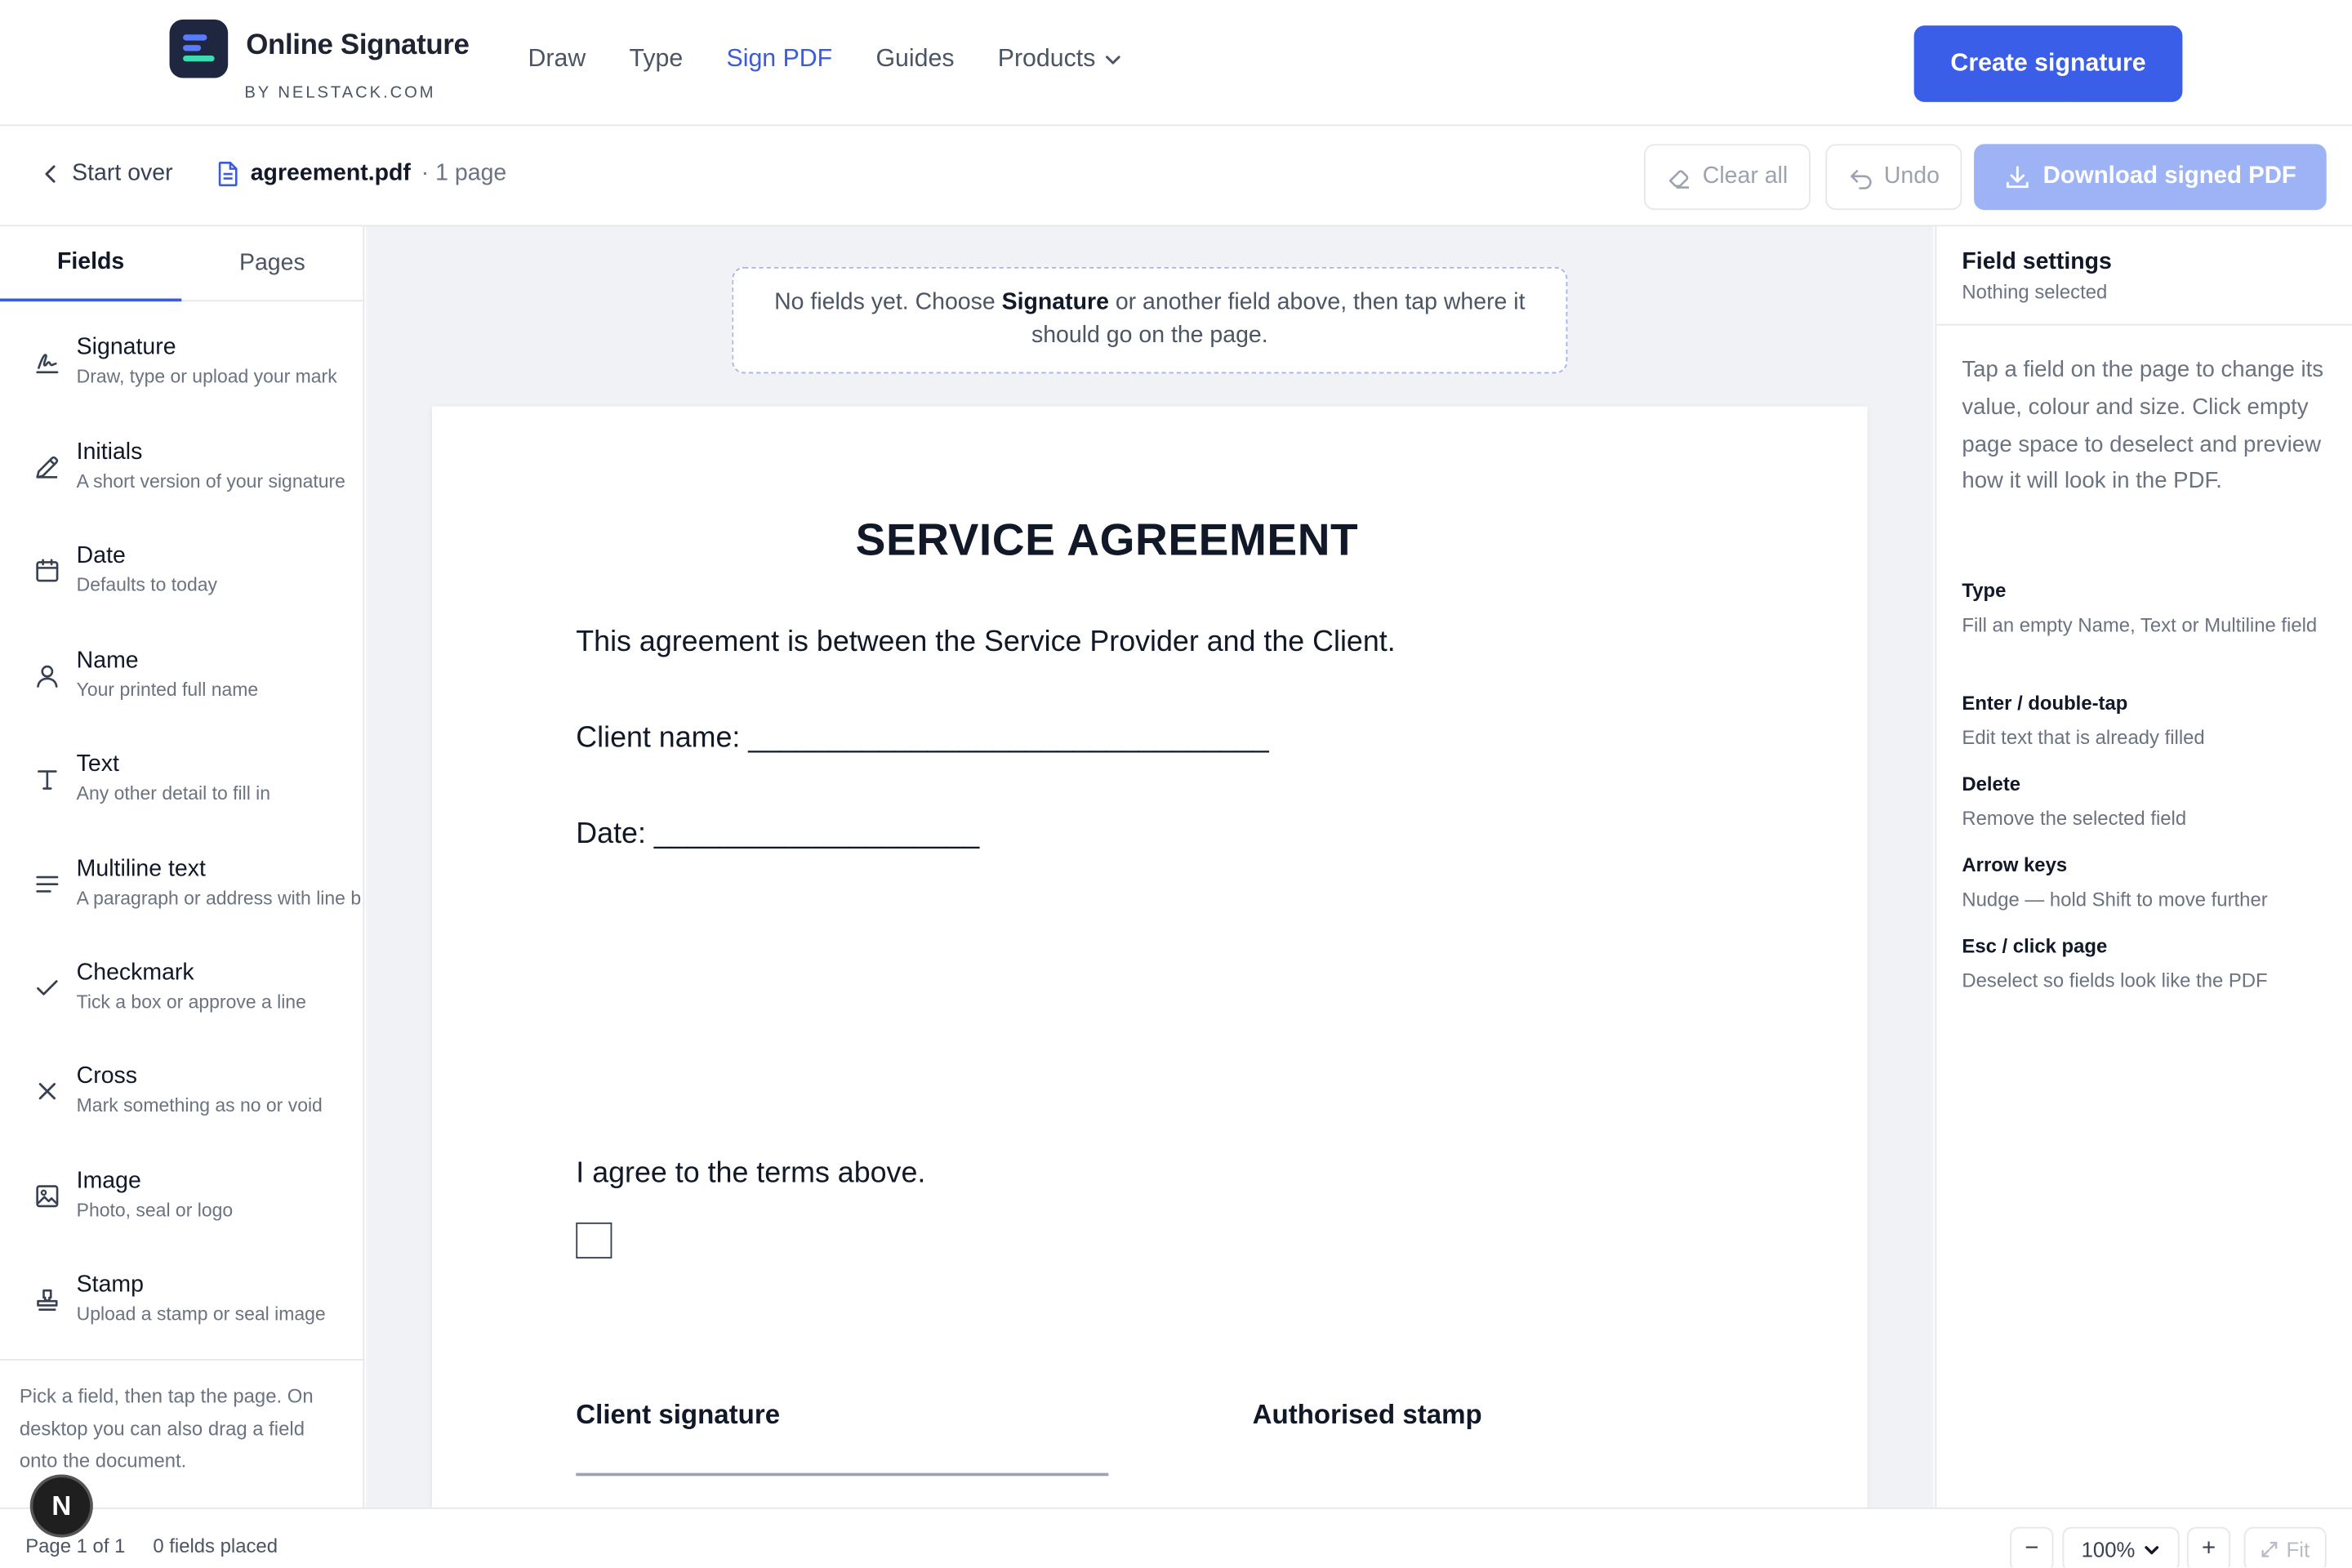 The height and width of the screenshot is (1568, 2352). I want to click on field-title: Text, so click(97, 764).